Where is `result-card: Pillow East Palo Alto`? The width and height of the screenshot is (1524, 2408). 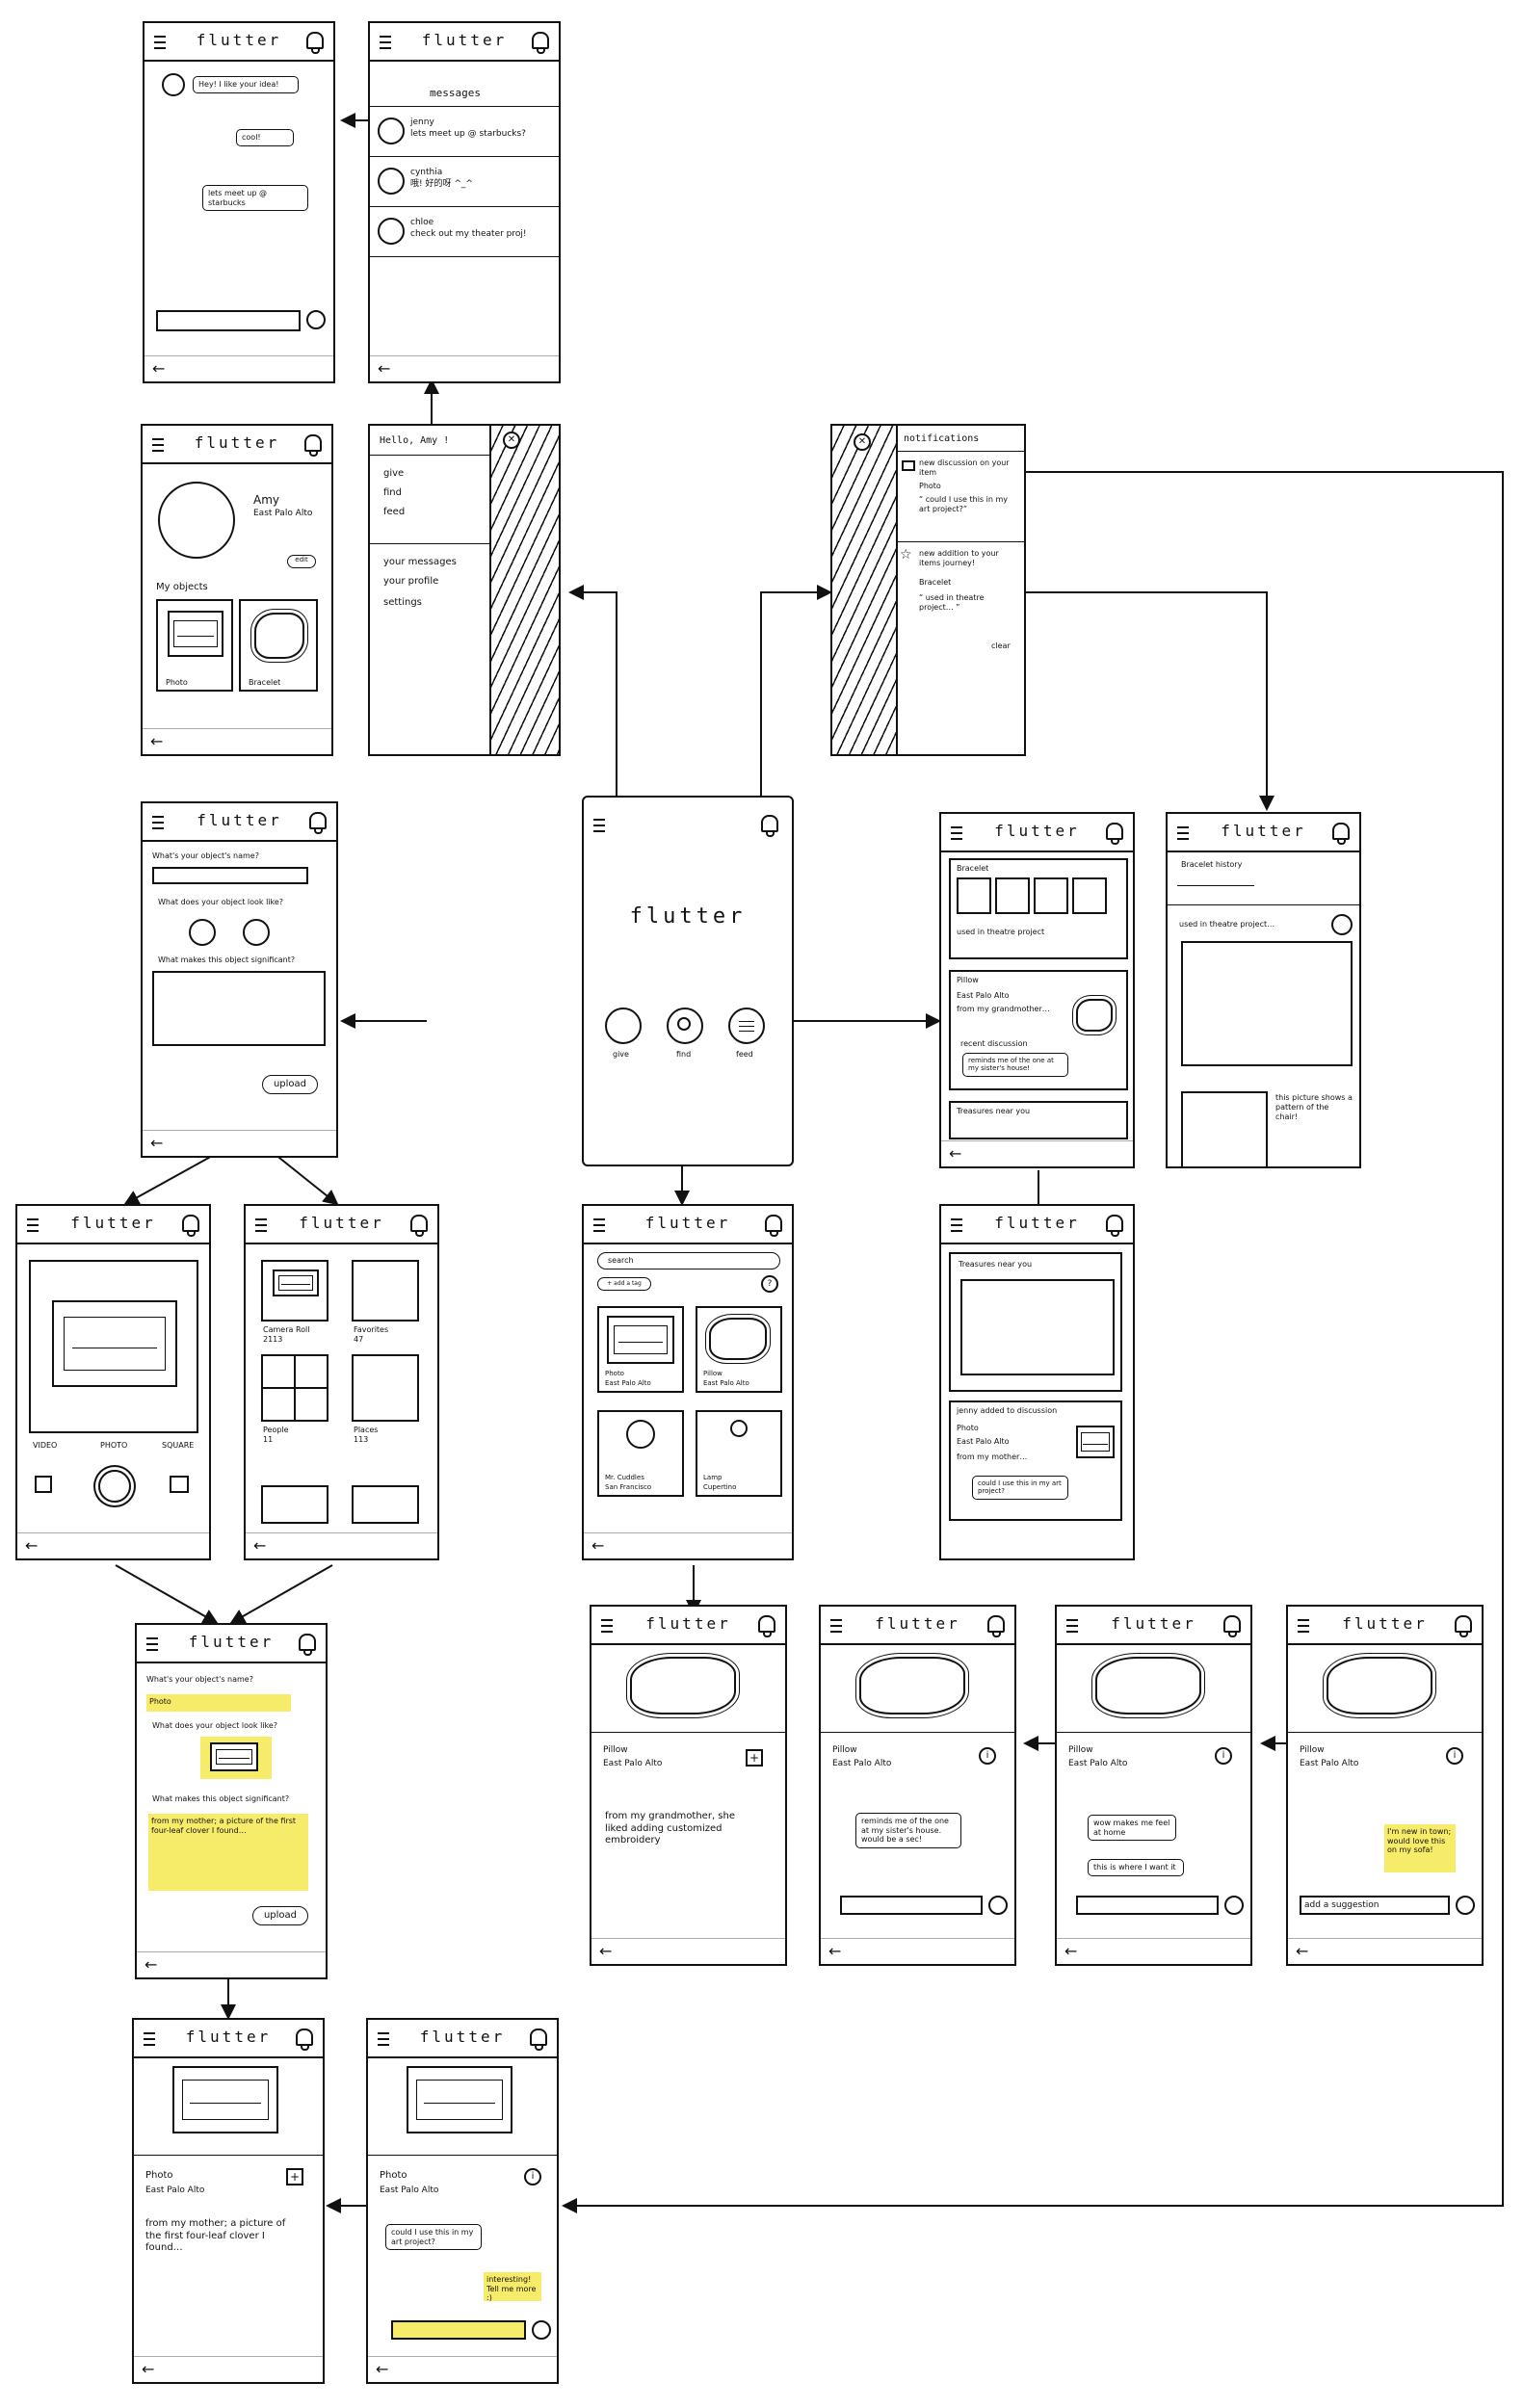 result-card: Pillow East Palo Alto is located at coordinates (739, 1349).